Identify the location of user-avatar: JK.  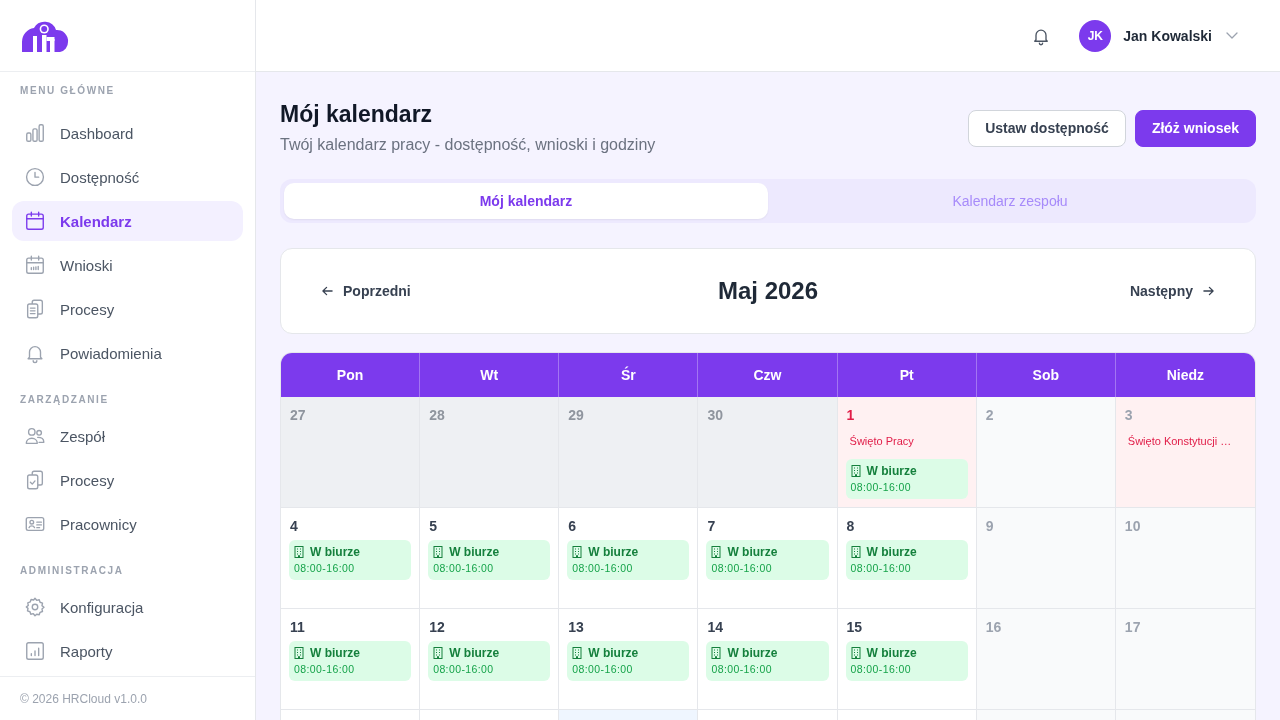
(1095, 35).